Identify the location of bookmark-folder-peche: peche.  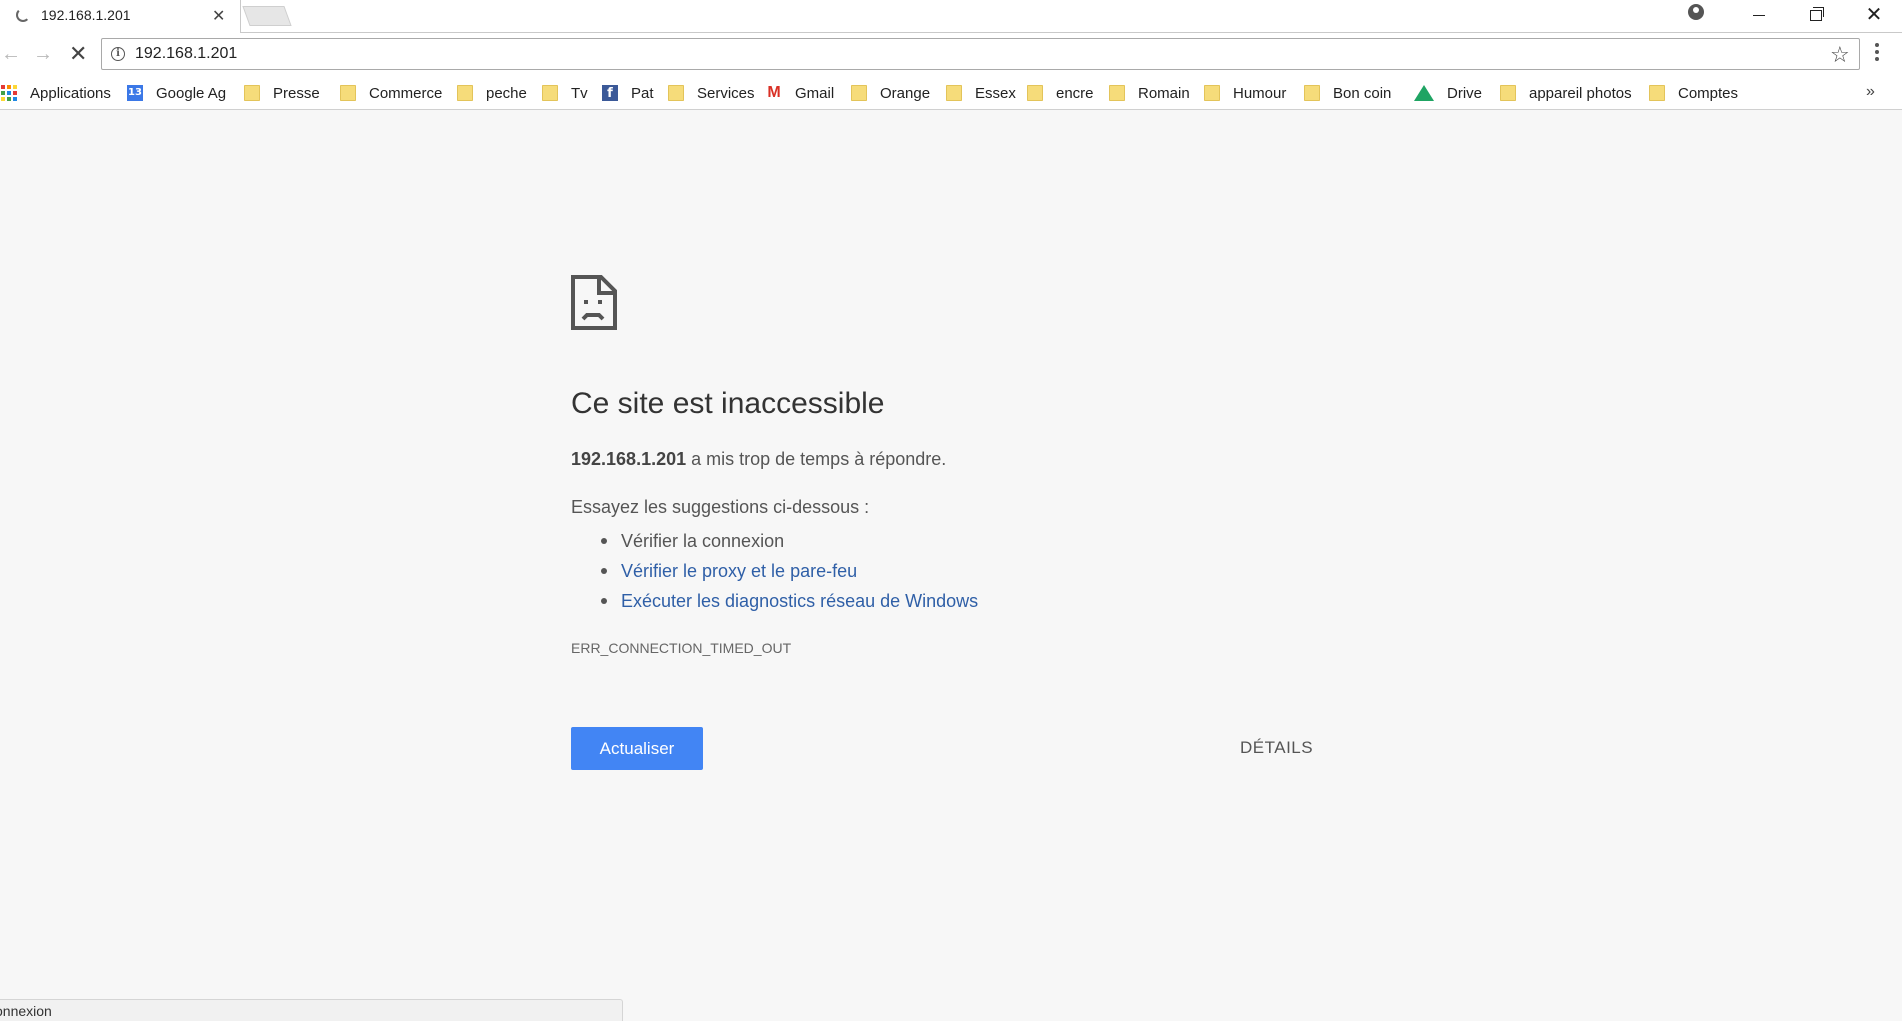
(492, 93).